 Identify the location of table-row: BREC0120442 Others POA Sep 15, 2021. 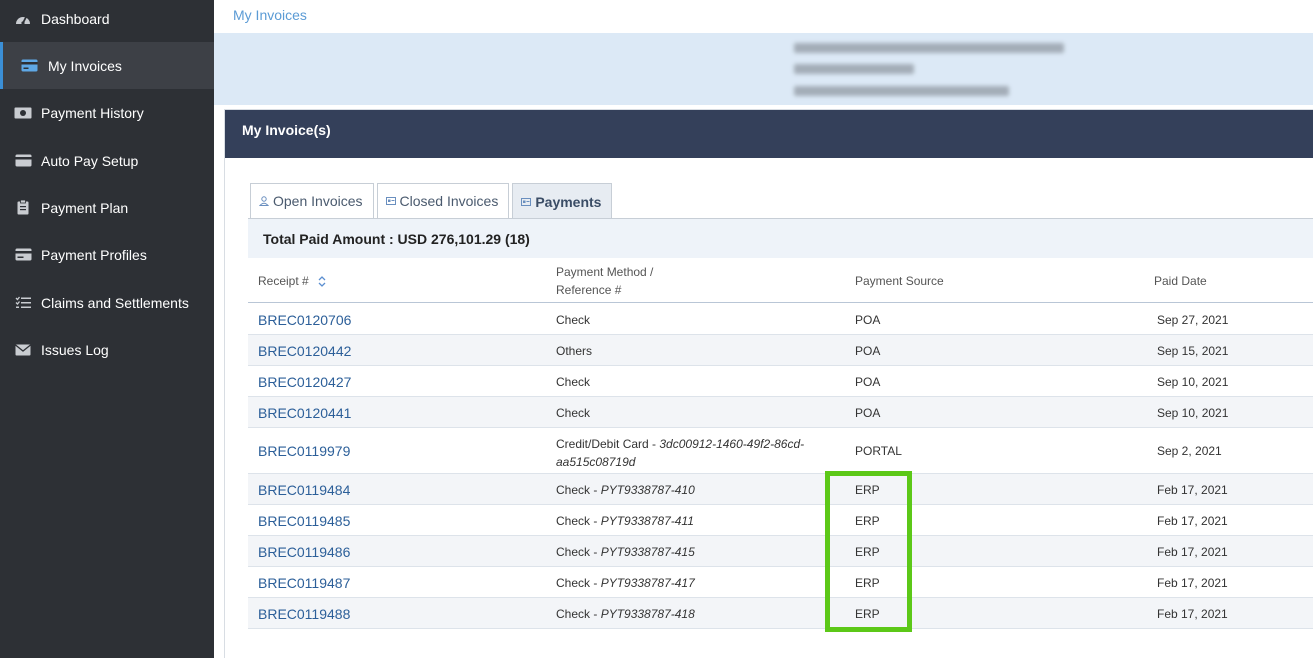
(780, 350).